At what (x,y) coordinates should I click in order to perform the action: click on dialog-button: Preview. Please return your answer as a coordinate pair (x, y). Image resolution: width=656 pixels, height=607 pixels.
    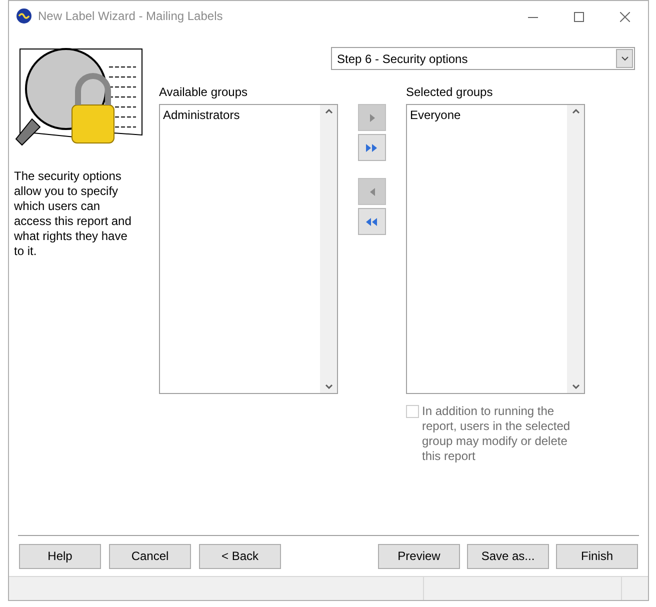
    Looking at the image, I should click on (419, 556).